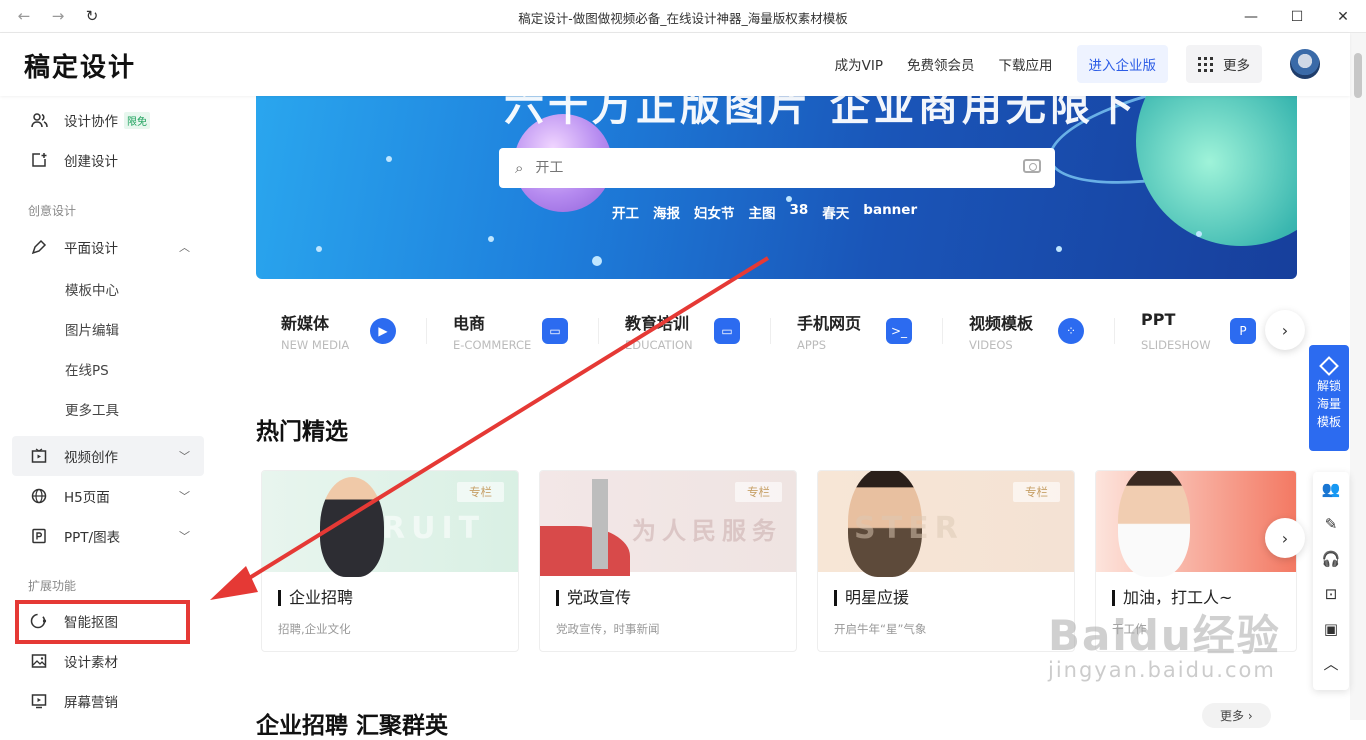 The height and width of the screenshot is (740, 1366). What do you see at coordinates (762, 212) in the screenshot?
I see `hot-word: 主图` at bounding box center [762, 212].